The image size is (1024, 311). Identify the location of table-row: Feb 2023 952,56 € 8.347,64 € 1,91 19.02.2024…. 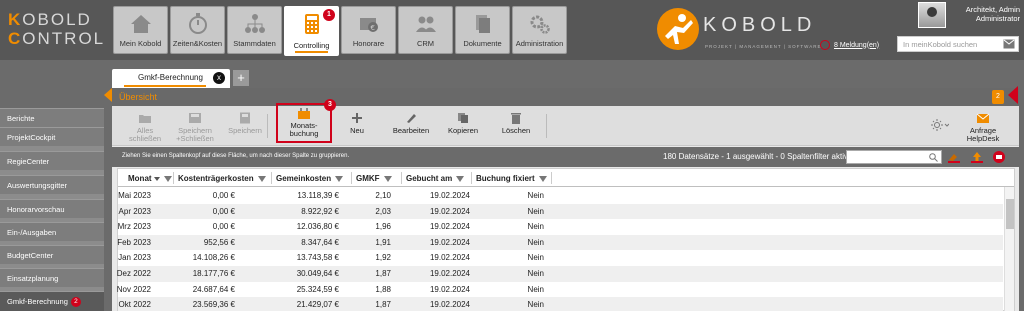
(560, 242).